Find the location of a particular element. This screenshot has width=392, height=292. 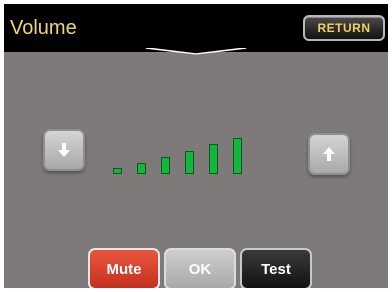

header-notch is located at coordinates (196, 51).